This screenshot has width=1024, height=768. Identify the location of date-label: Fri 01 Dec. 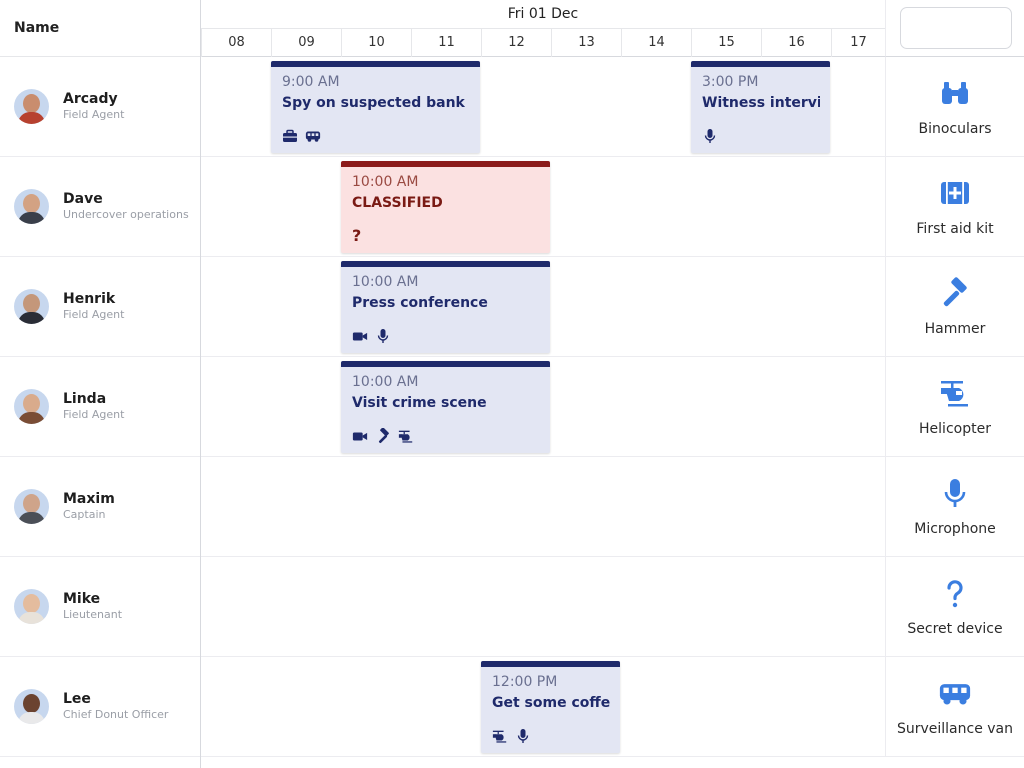
(543, 14).